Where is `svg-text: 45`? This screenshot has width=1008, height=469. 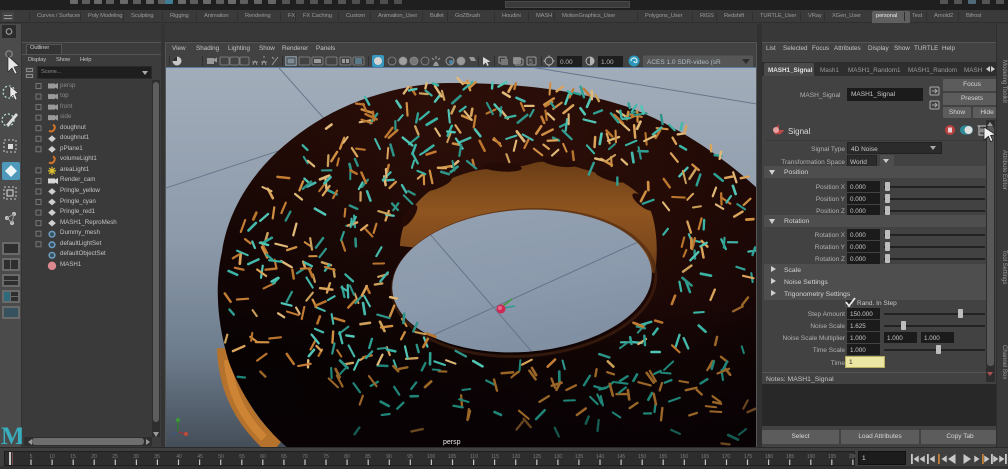 svg-text: 45 is located at coordinates (200, 457).